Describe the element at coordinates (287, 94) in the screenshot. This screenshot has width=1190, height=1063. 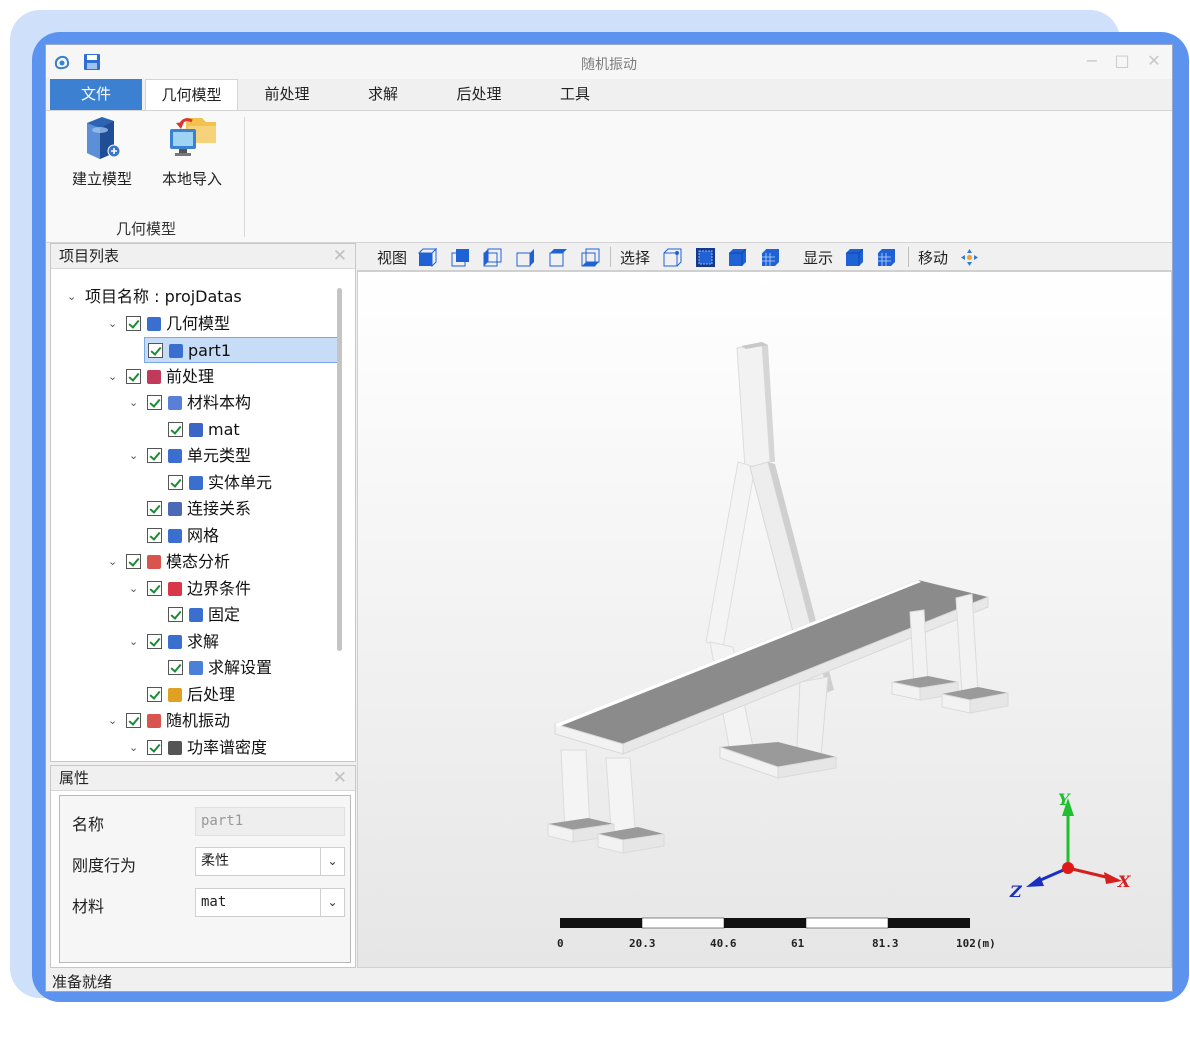
I see `tab-preprocess: 前处理` at that location.